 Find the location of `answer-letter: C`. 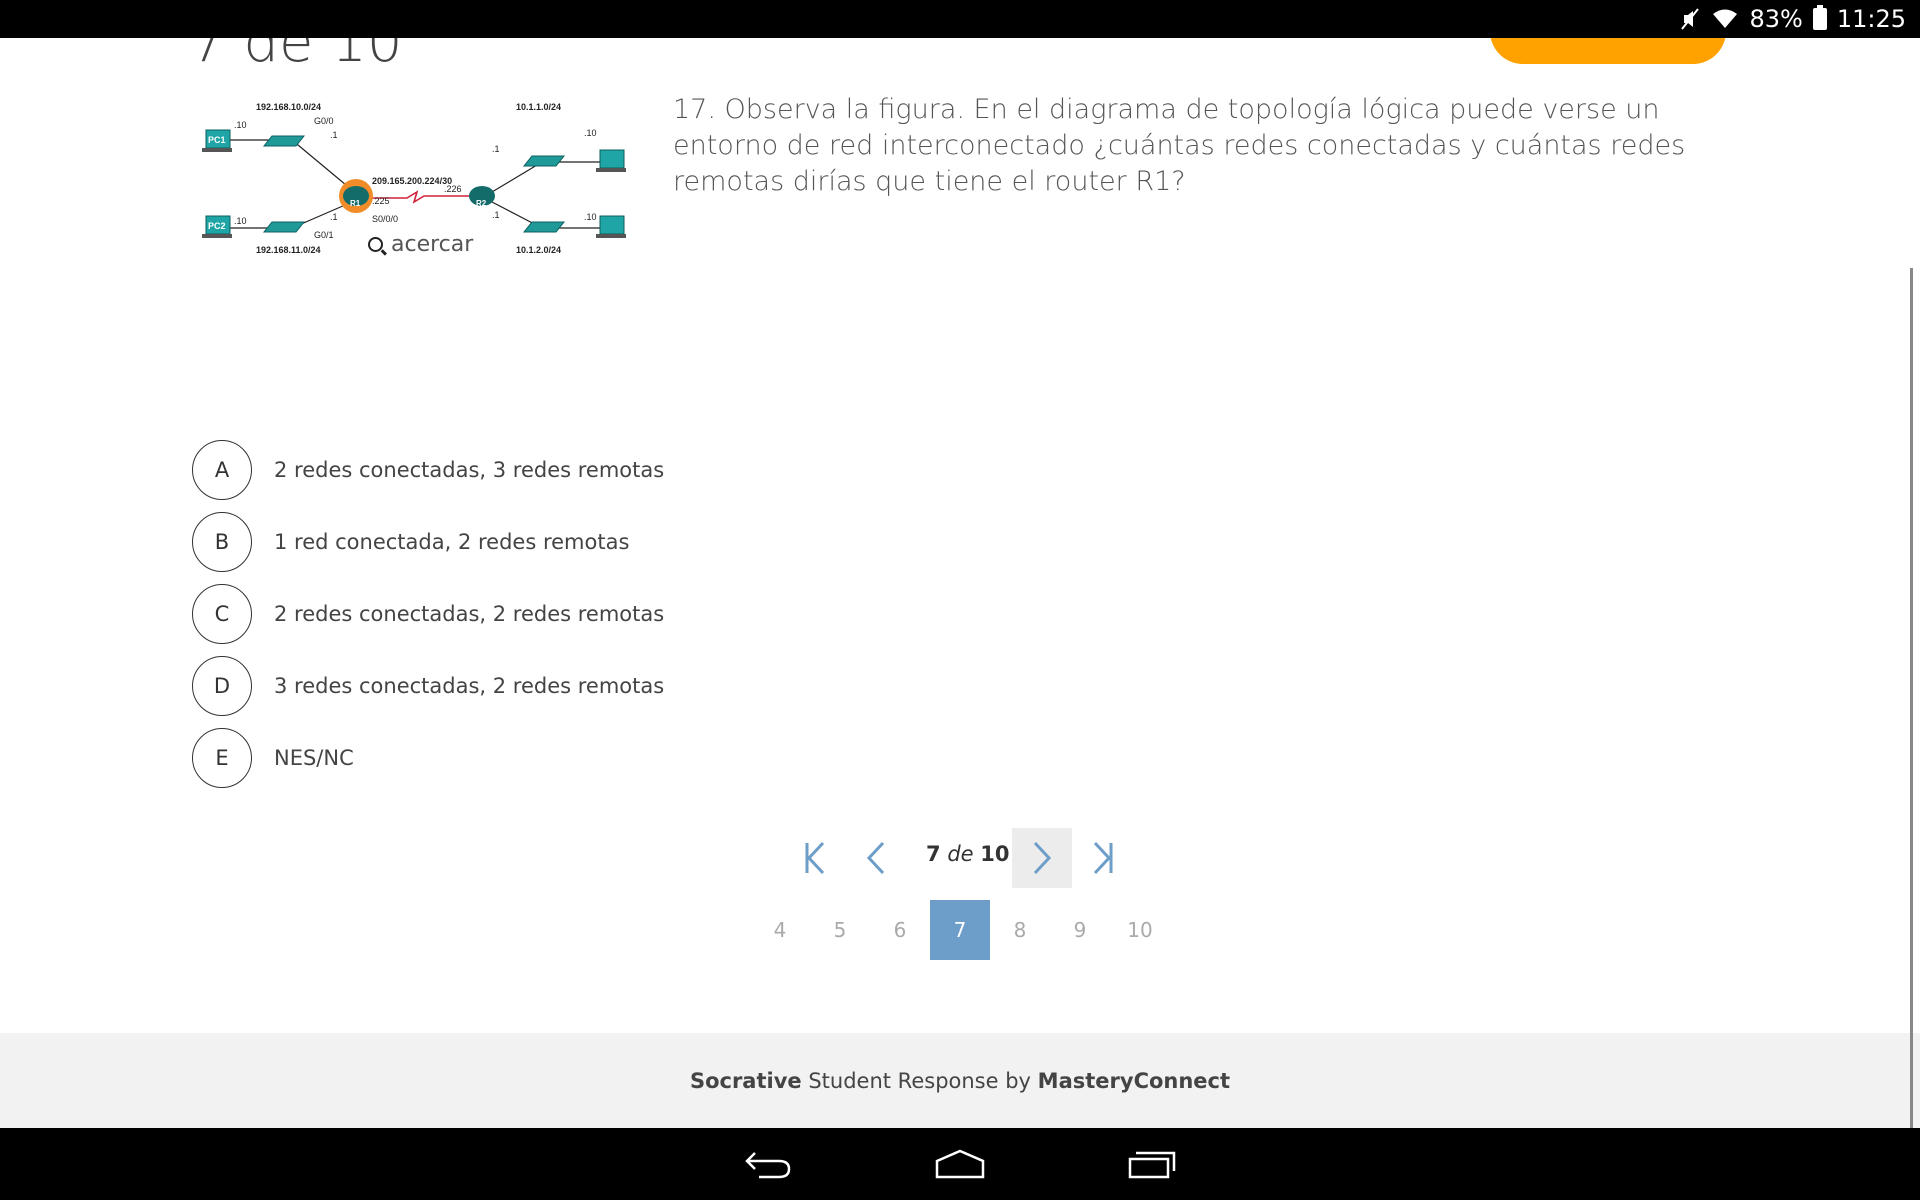

answer-letter: C is located at coordinates (222, 614).